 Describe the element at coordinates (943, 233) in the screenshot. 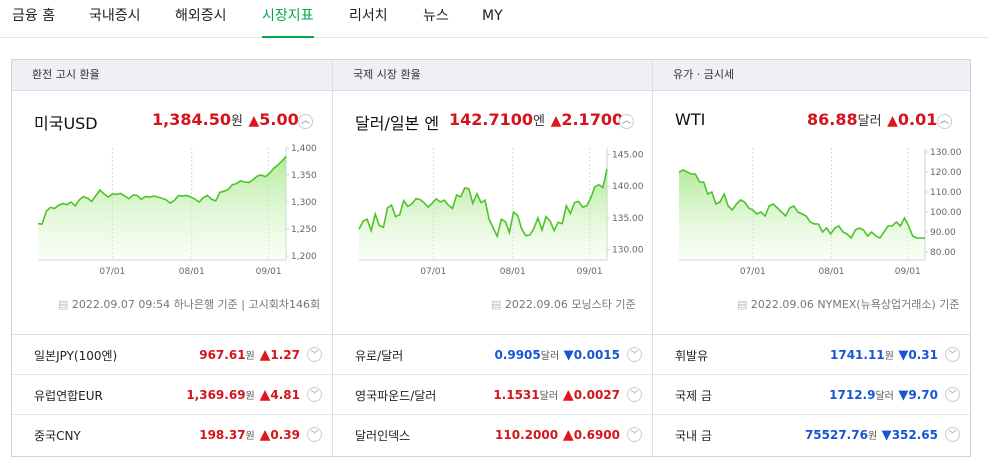

I see `y-tick-label: 90.00` at that location.